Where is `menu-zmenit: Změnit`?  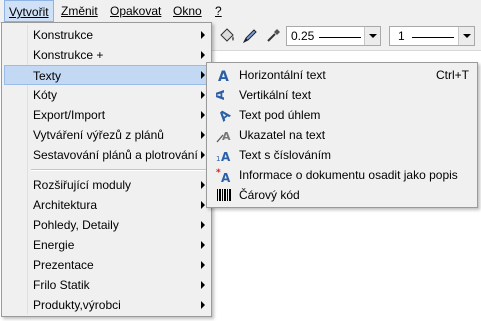 menu-zmenit: Změnit is located at coordinates (79, 11).